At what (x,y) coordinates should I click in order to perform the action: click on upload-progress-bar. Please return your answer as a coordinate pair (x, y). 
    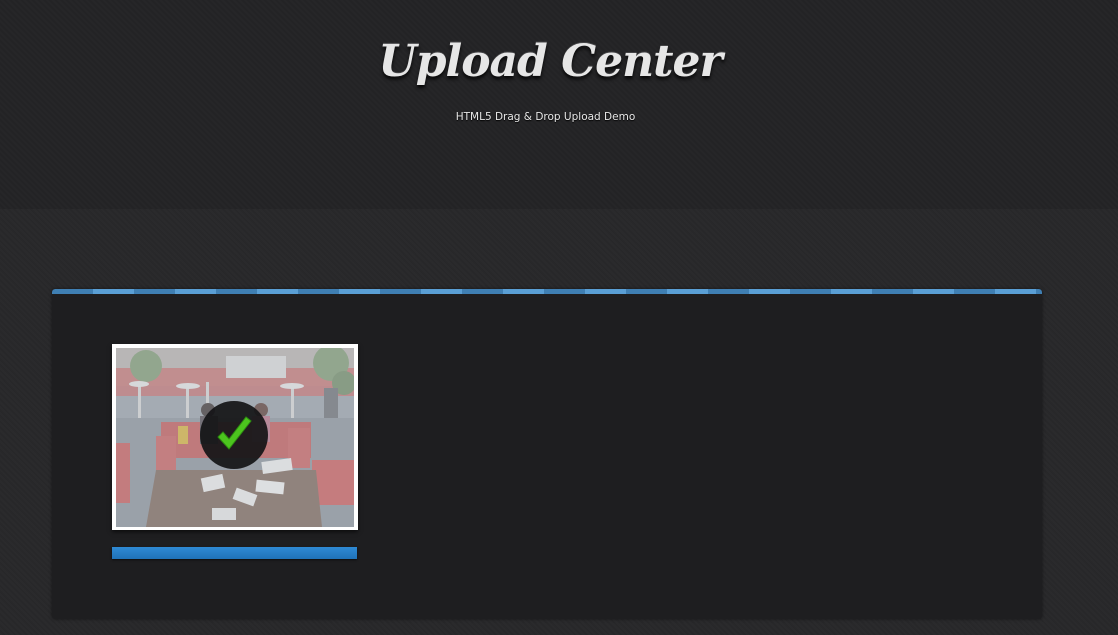
    Looking at the image, I should click on (234, 553).